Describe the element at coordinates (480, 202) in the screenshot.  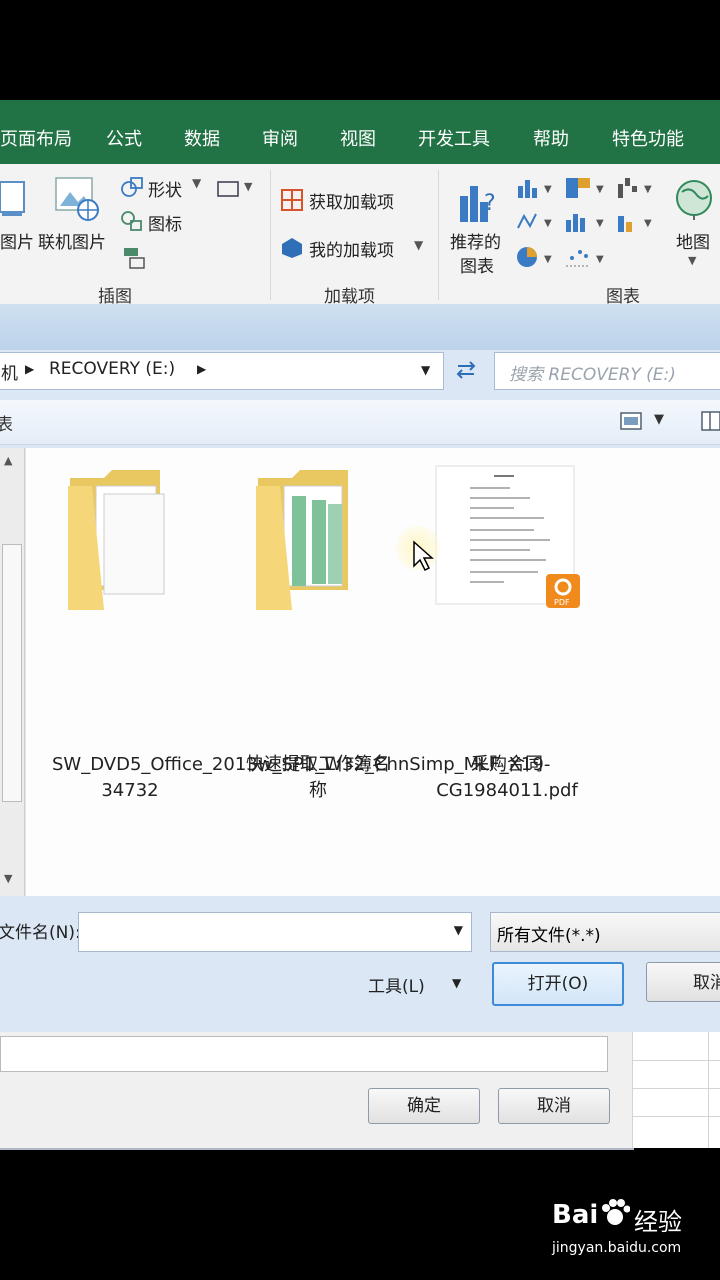
I see `recommended-charts-icon: ?` at that location.